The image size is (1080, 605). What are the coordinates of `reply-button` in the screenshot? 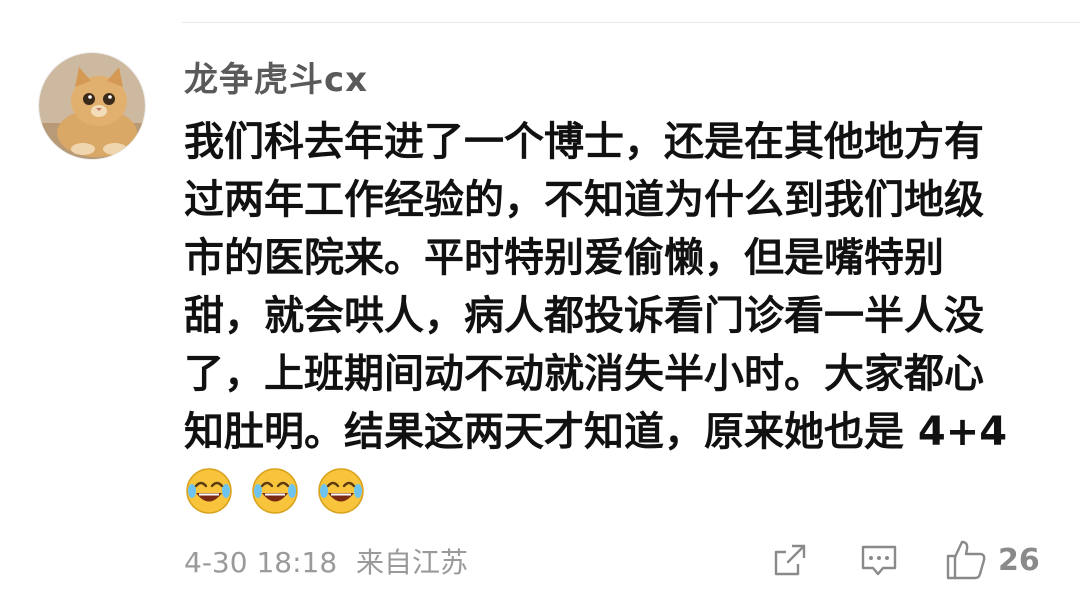 It's located at (879, 560).